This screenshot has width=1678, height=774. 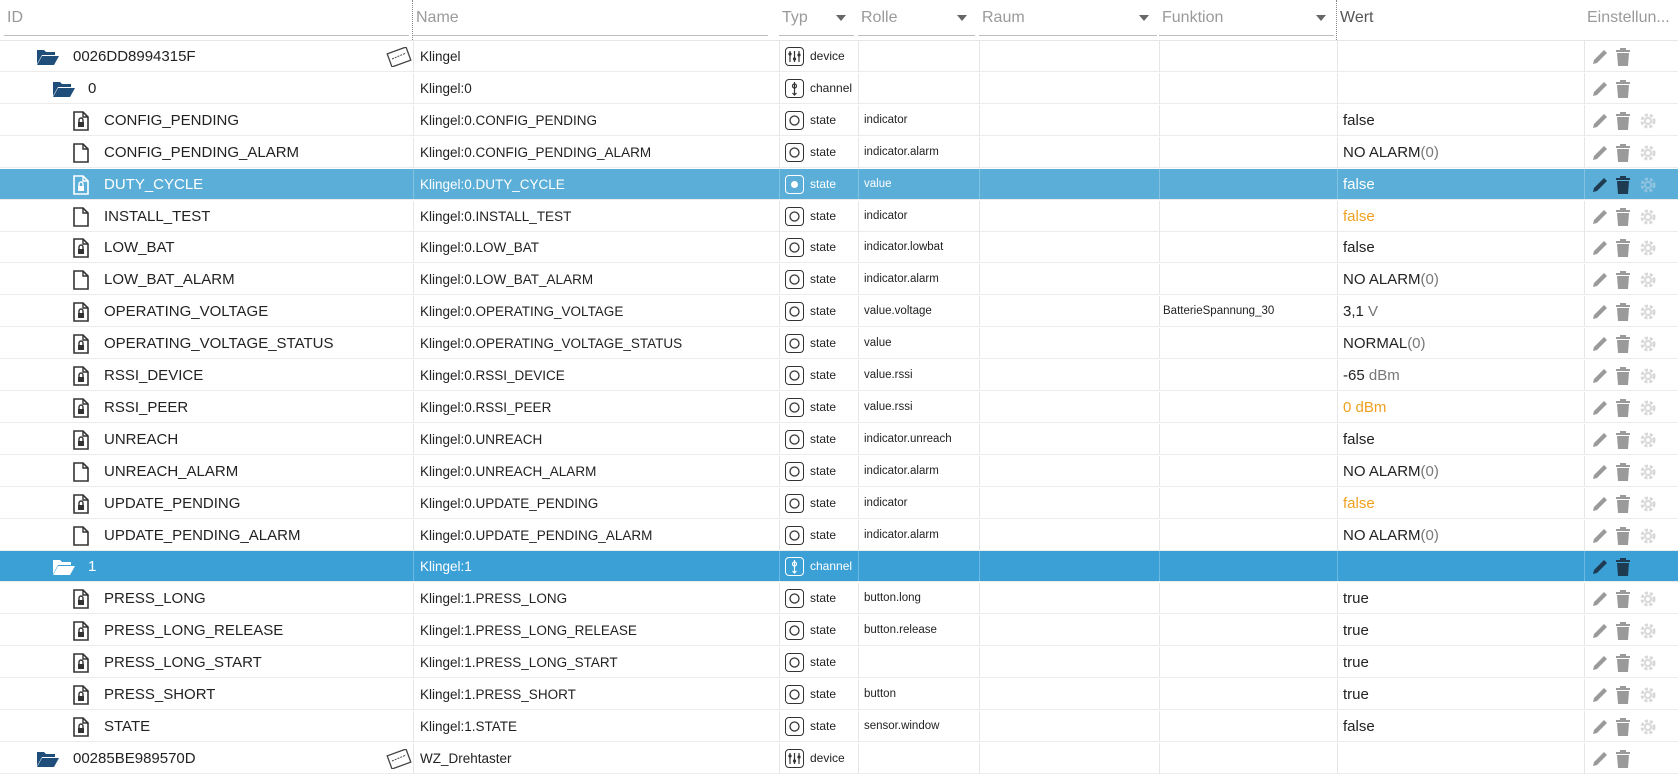 I want to click on row-wert: NORMAL(0), so click(x=1460, y=343).